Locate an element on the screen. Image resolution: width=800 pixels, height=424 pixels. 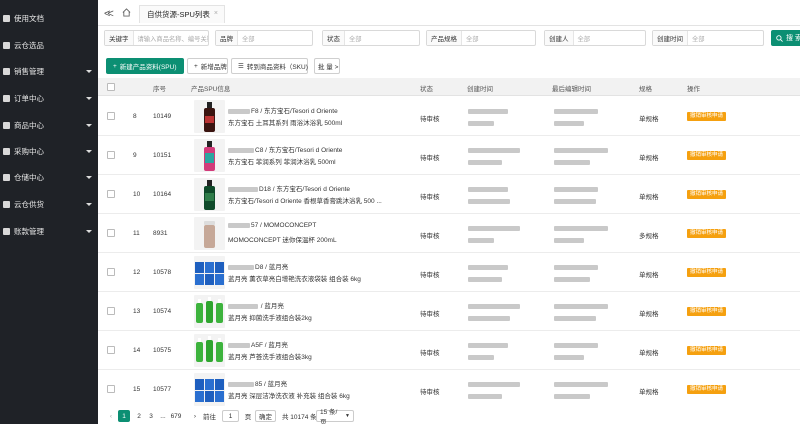
next-page-icon: › is located at coordinates (195, 416).